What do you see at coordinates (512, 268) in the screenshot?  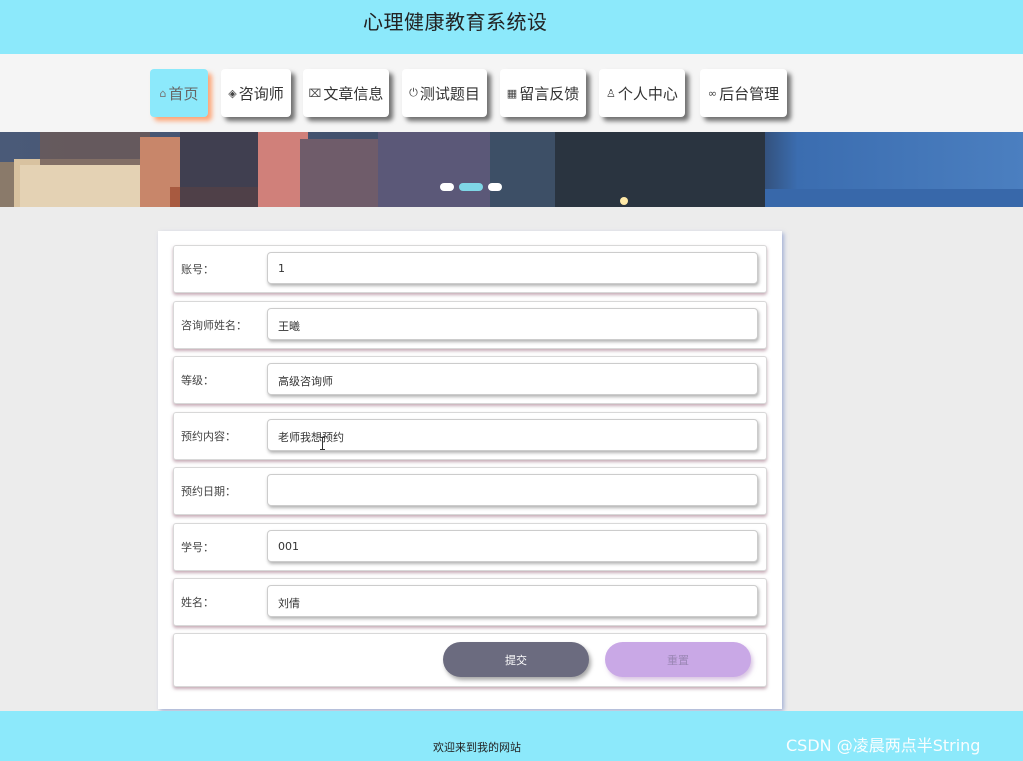 I see `account-field: 1` at bounding box center [512, 268].